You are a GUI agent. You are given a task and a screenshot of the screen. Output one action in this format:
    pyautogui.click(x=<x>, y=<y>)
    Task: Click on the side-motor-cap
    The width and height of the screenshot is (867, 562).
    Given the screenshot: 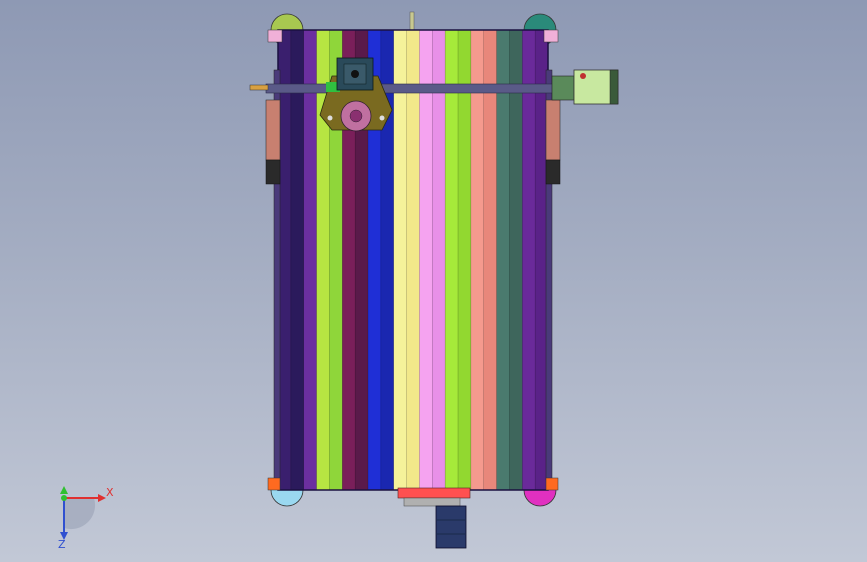 What is the action you would take?
    pyautogui.click(x=614, y=87)
    